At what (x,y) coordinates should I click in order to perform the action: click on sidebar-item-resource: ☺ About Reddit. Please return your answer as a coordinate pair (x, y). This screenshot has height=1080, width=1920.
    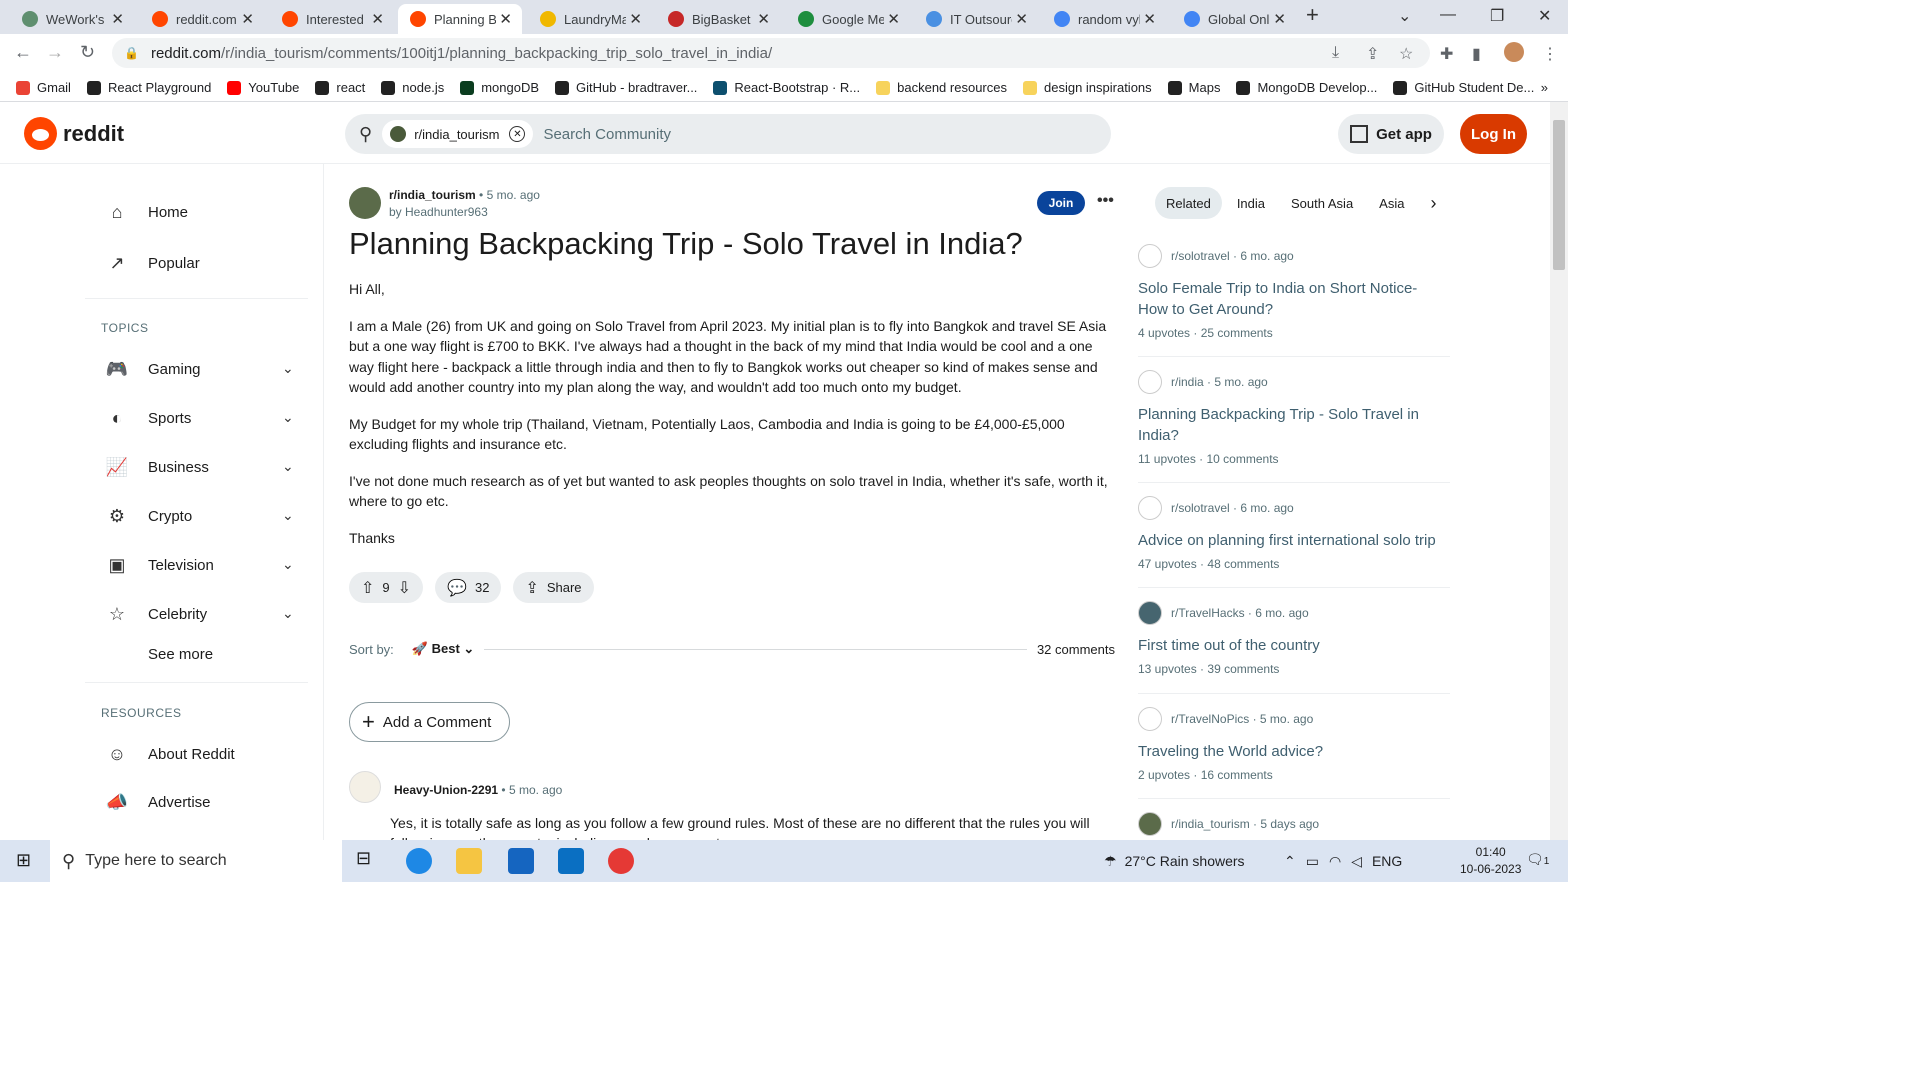
    Looking at the image, I should click on (170, 754).